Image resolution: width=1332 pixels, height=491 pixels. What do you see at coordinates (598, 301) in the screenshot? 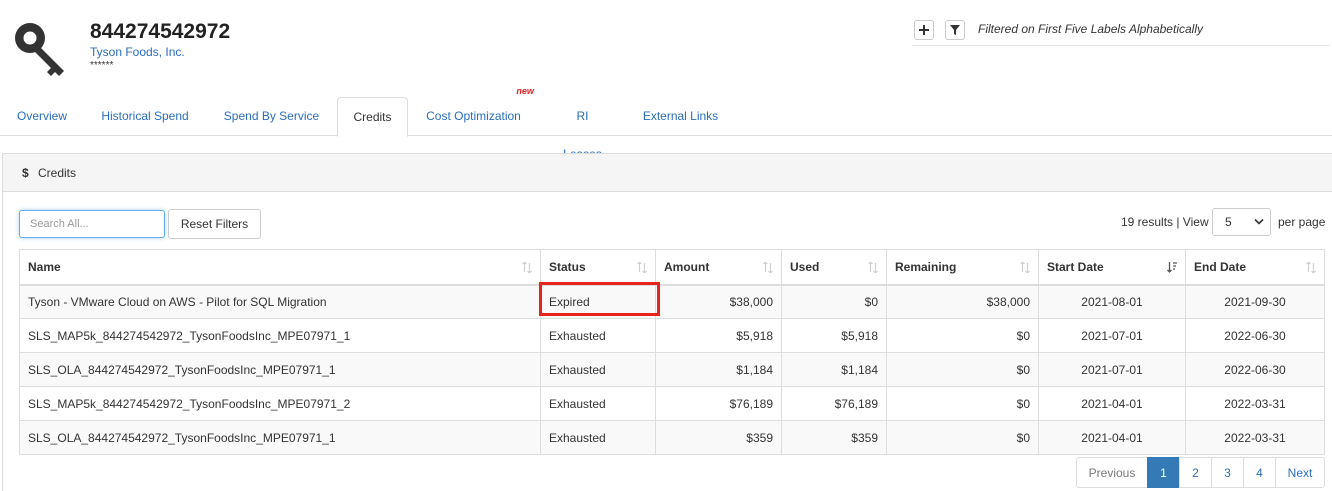
I see `cell-status: Expired` at bounding box center [598, 301].